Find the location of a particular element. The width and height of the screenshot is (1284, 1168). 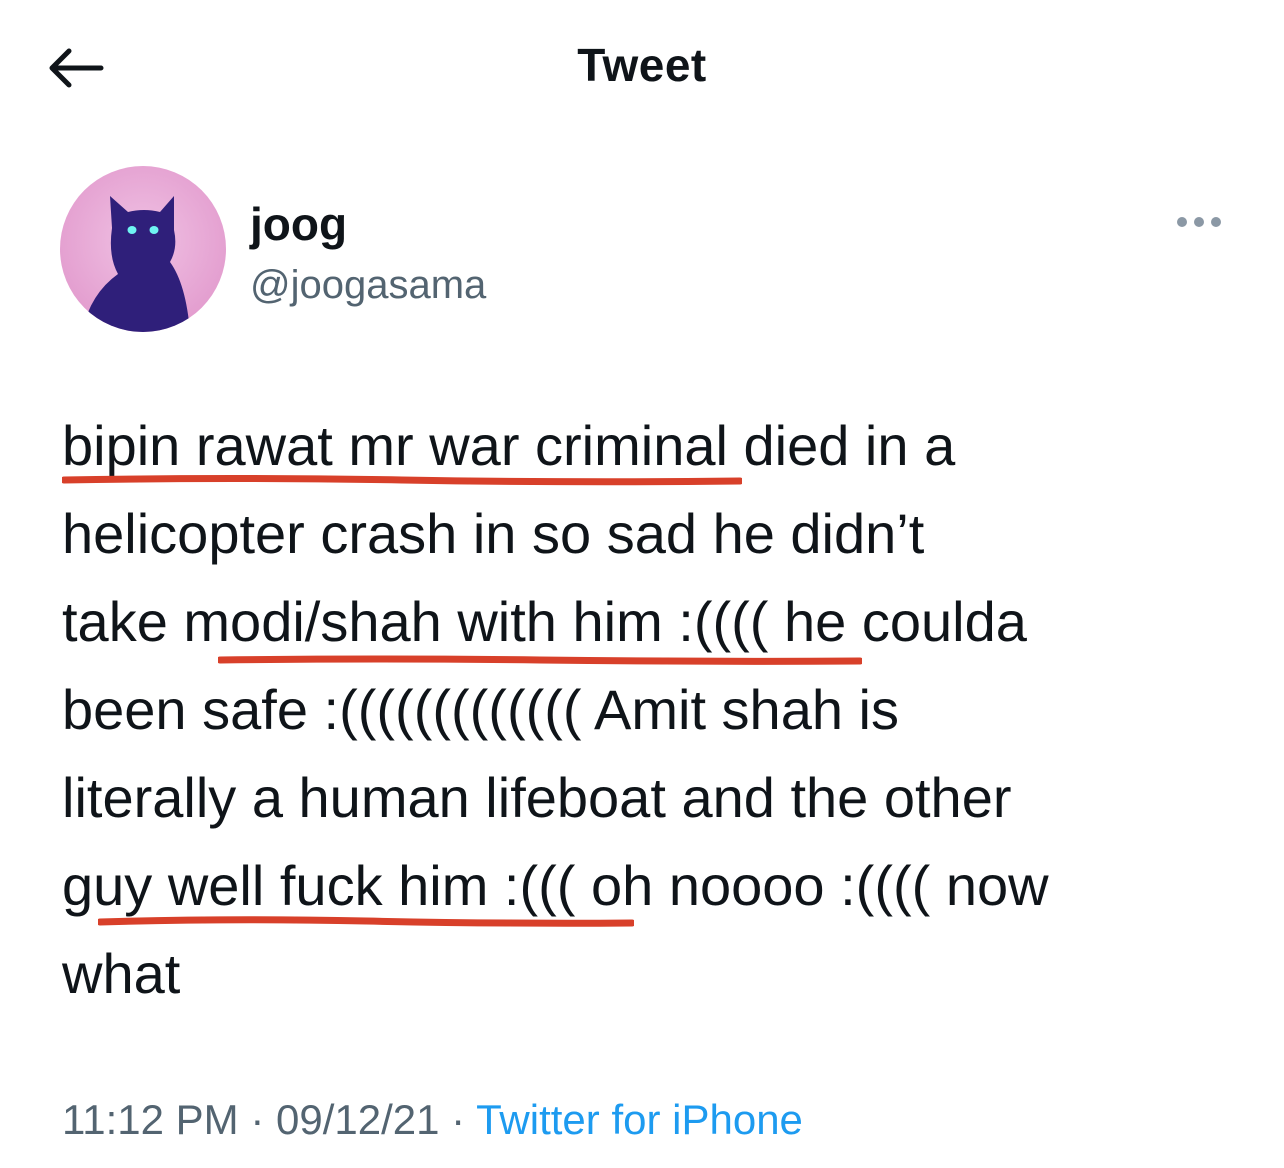

cat-silhouette-avatar is located at coordinates (143, 249).